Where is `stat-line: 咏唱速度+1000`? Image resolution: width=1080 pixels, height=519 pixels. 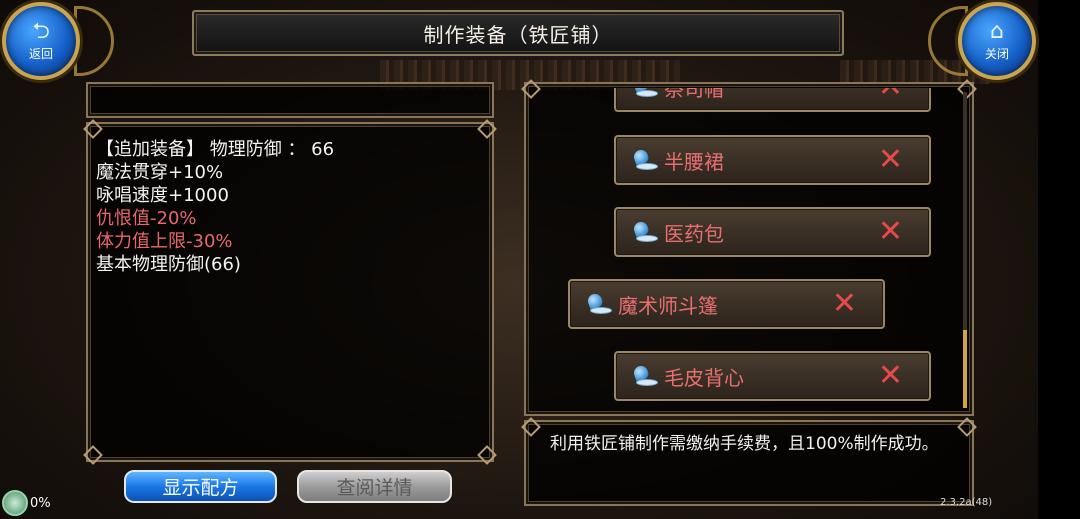
stat-line: 咏唱速度+1000 is located at coordinates (162, 195).